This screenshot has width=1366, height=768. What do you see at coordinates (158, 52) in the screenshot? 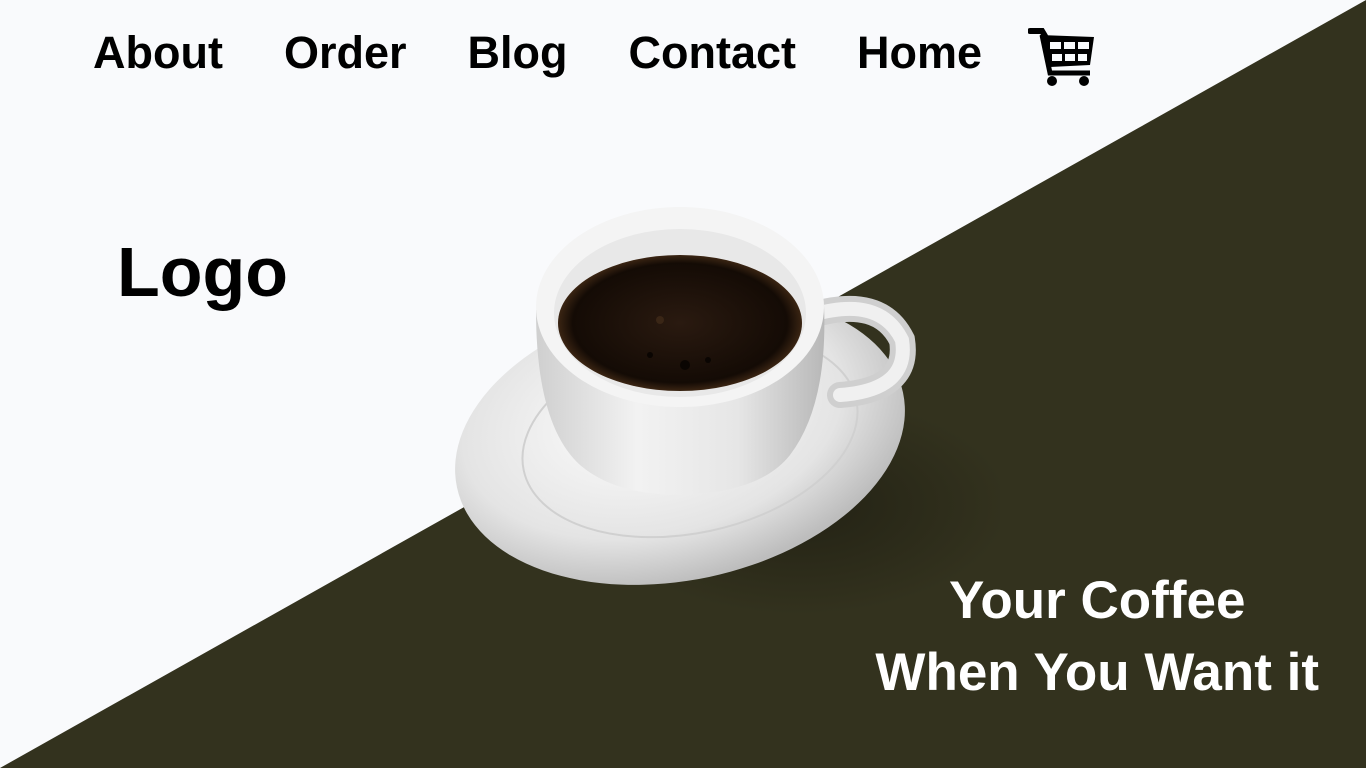
I see `nav-link-about: About` at bounding box center [158, 52].